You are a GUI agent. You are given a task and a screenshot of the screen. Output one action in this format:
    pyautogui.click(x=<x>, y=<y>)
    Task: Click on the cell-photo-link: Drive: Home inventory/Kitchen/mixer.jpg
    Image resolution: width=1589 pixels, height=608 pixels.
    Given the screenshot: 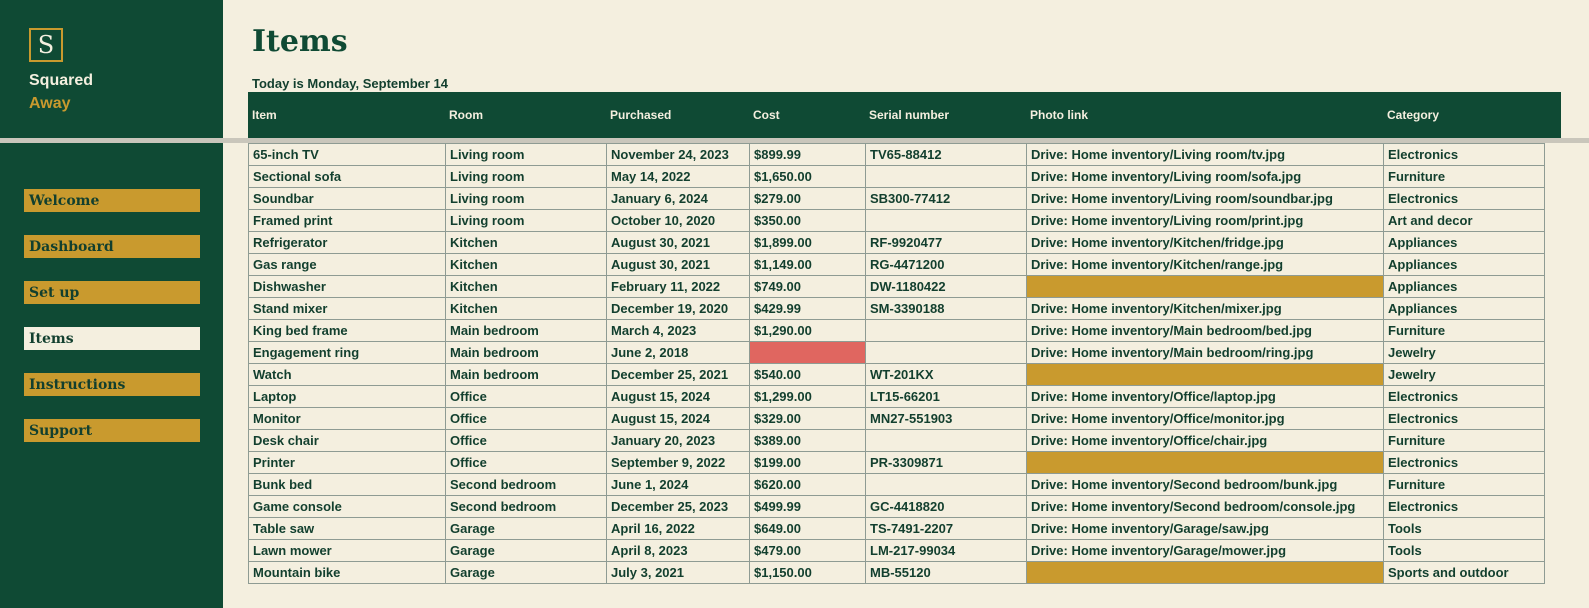 What is the action you would take?
    pyautogui.click(x=1205, y=308)
    